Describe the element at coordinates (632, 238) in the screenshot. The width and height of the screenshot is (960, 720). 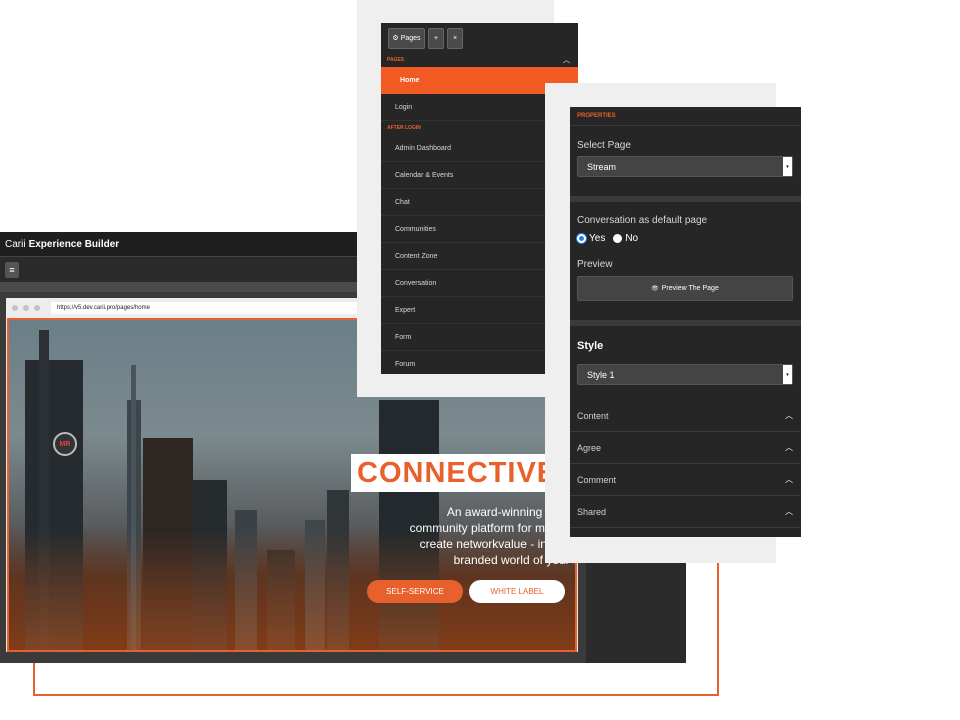
I see `radio-no-label: No` at that location.